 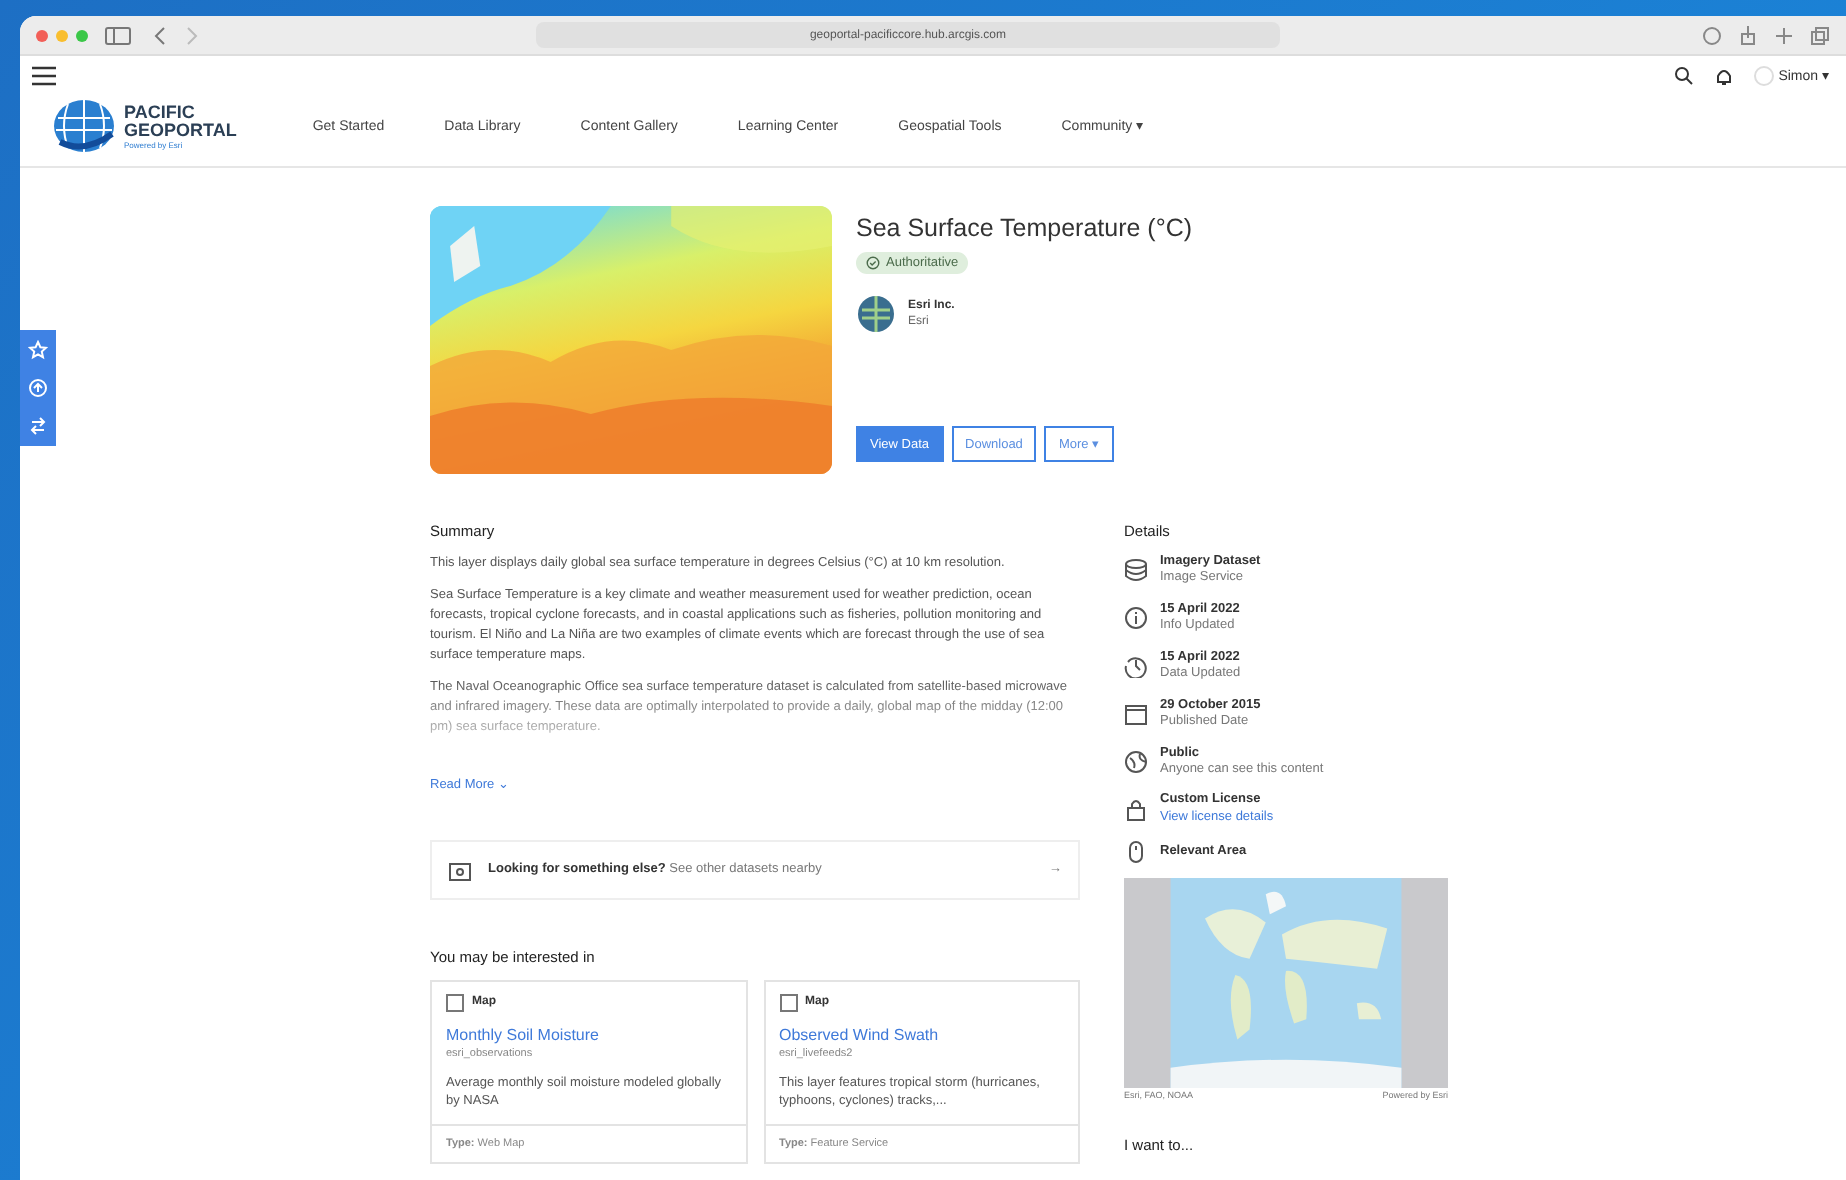 What do you see at coordinates (38, 426) in the screenshot?
I see `swap-icon` at bounding box center [38, 426].